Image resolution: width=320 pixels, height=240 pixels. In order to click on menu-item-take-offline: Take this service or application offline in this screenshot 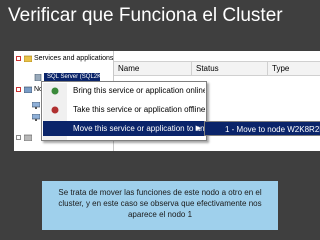, I will do `click(124, 109)`.